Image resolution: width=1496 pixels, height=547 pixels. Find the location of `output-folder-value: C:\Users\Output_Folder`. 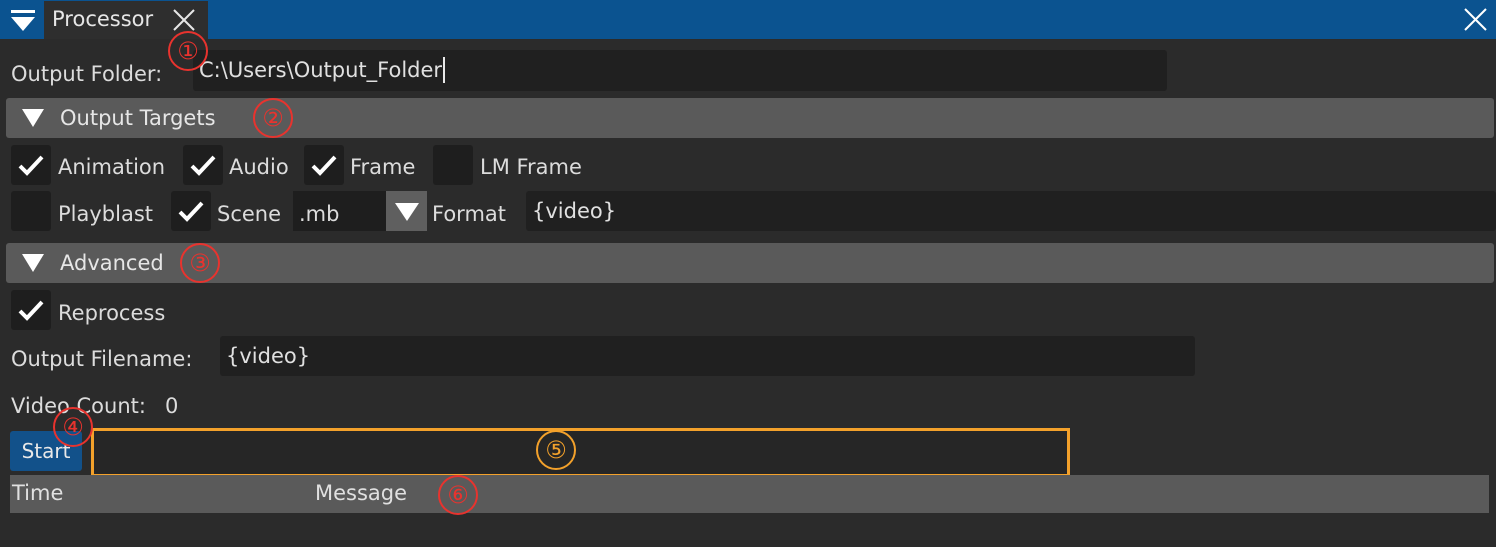

output-folder-value: C:\Users\Output_Folder is located at coordinates (321, 70).